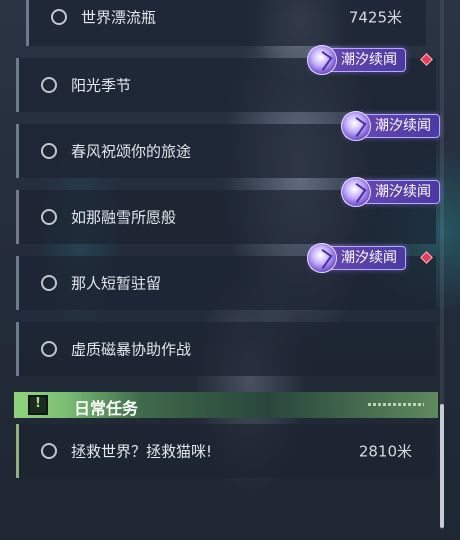 The image size is (460, 540). I want to click on quest-distance: 7425米, so click(375, 17).